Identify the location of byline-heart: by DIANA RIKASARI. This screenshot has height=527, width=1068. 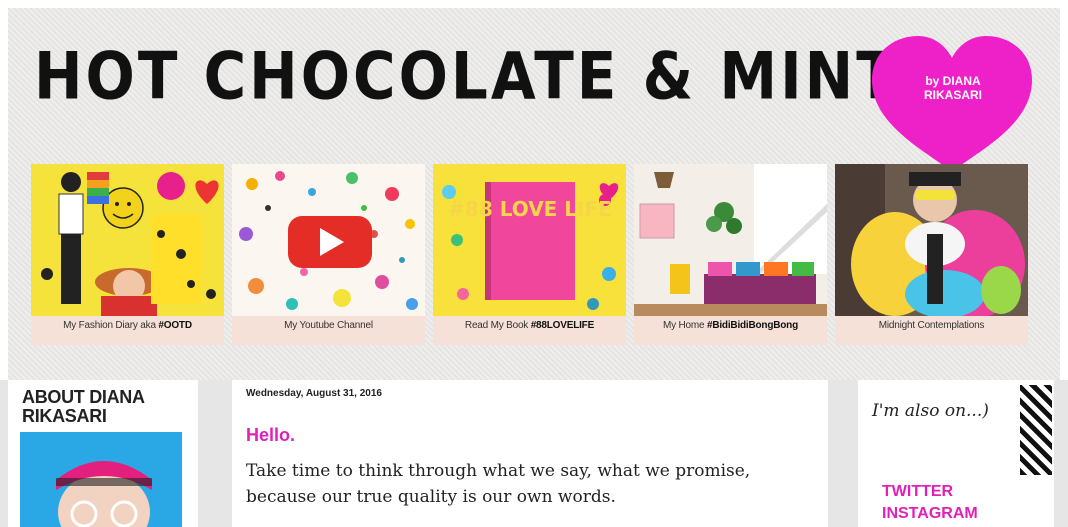
(952, 104).